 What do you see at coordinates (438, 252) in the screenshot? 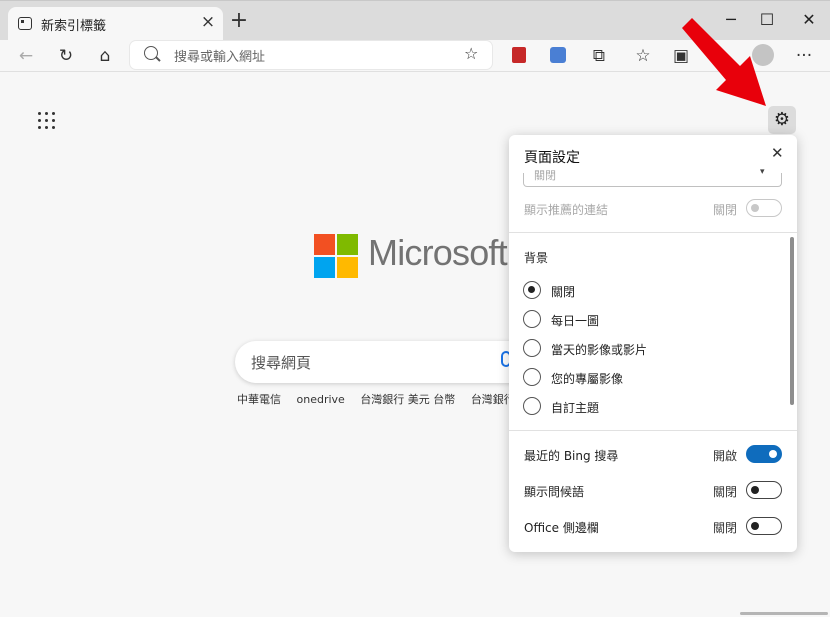
I see `microsoft-wordmark: Microsoft` at bounding box center [438, 252].